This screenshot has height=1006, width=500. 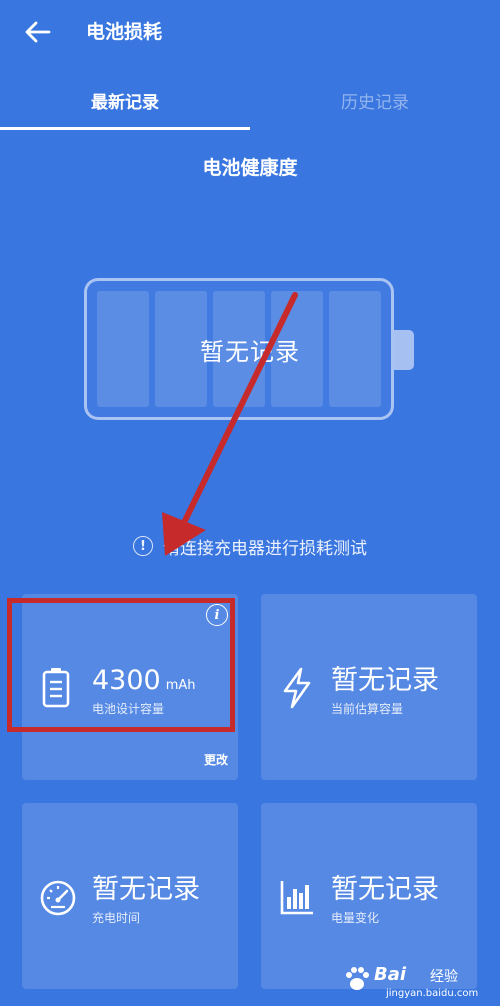 I want to click on paw-logo-icon, so click(x=357, y=978).